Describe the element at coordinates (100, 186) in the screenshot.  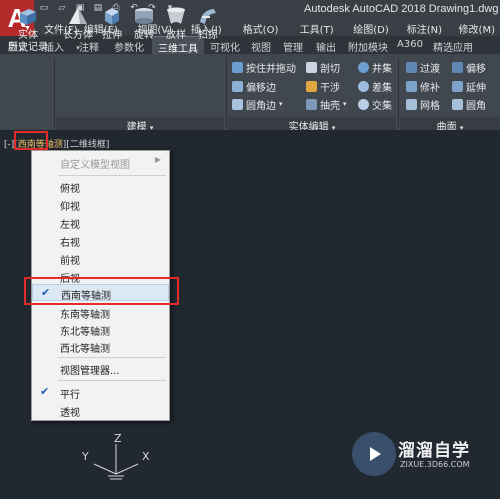
I see `menu-item-top: 俯视` at that location.